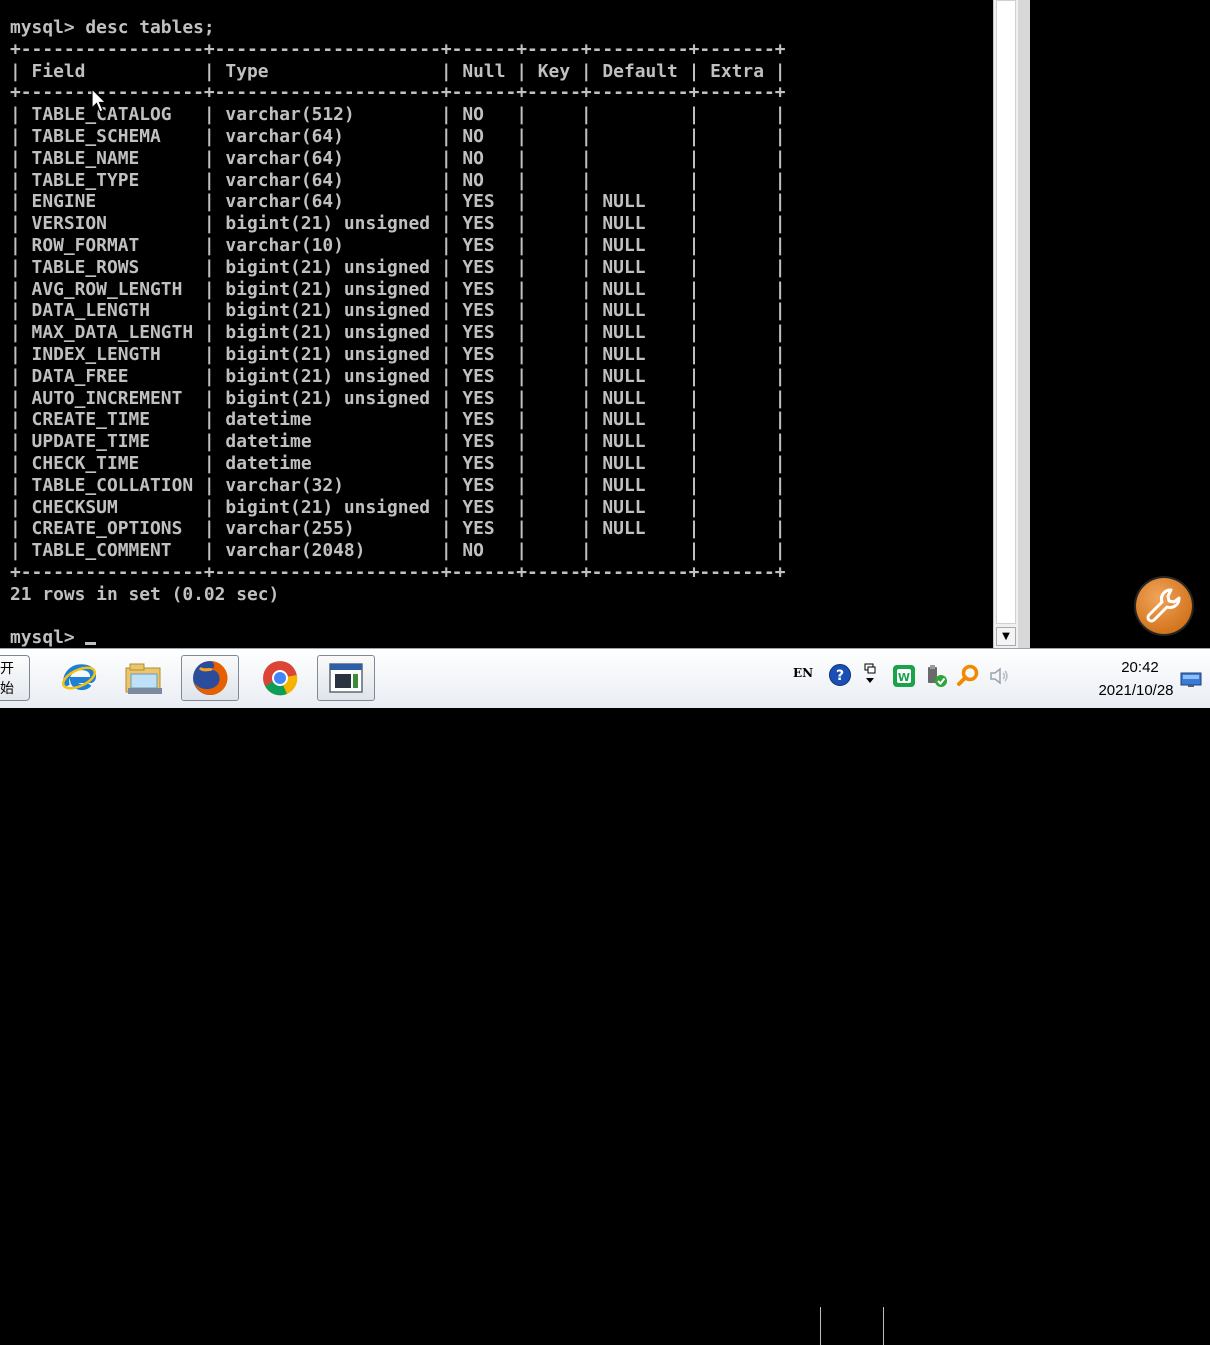 This screenshot has height=1345, width=1210. I want to click on taskbar-chrome, so click(280, 678).